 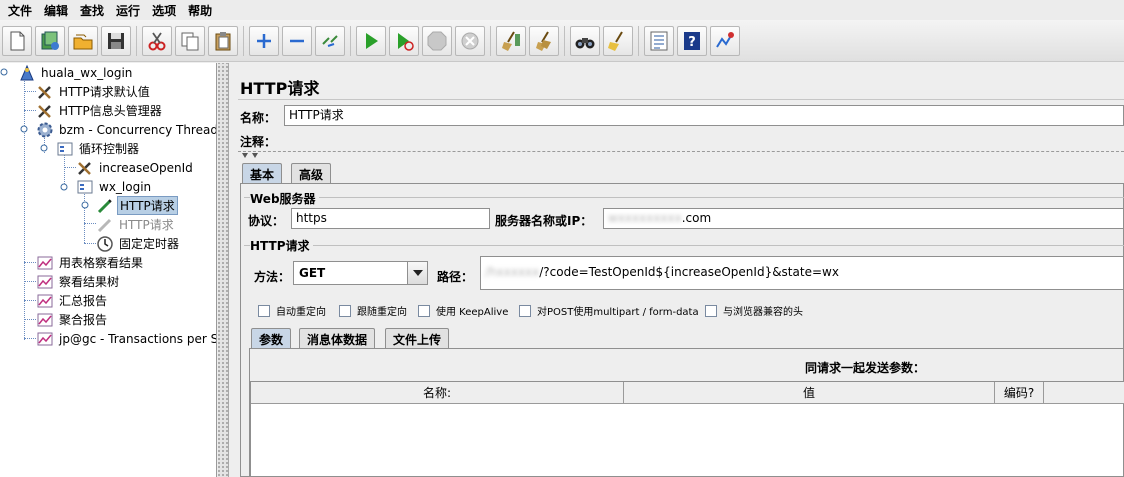 I want to click on minus-icon, so click(x=297, y=40).